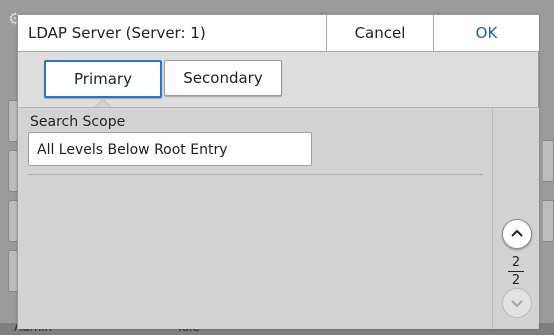  Describe the element at coordinates (117, 33) in the screenshot. I see `dialog-title: LDAP Server (Server: 1)` at that location.